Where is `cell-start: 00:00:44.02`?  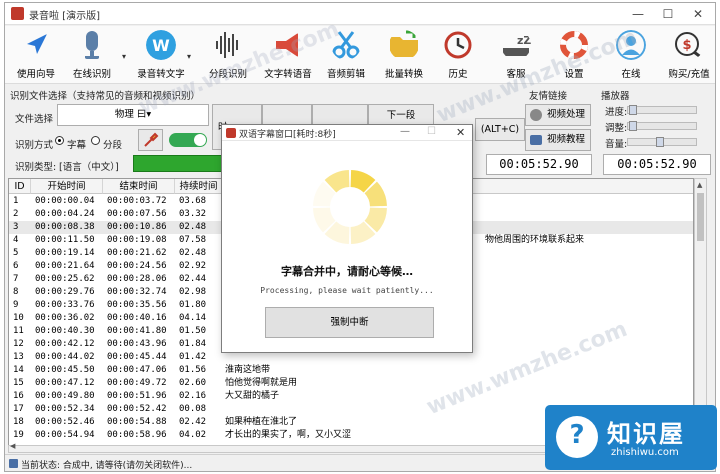
cell-start: 00:00:44.02 is located at coordinates (65, 357).